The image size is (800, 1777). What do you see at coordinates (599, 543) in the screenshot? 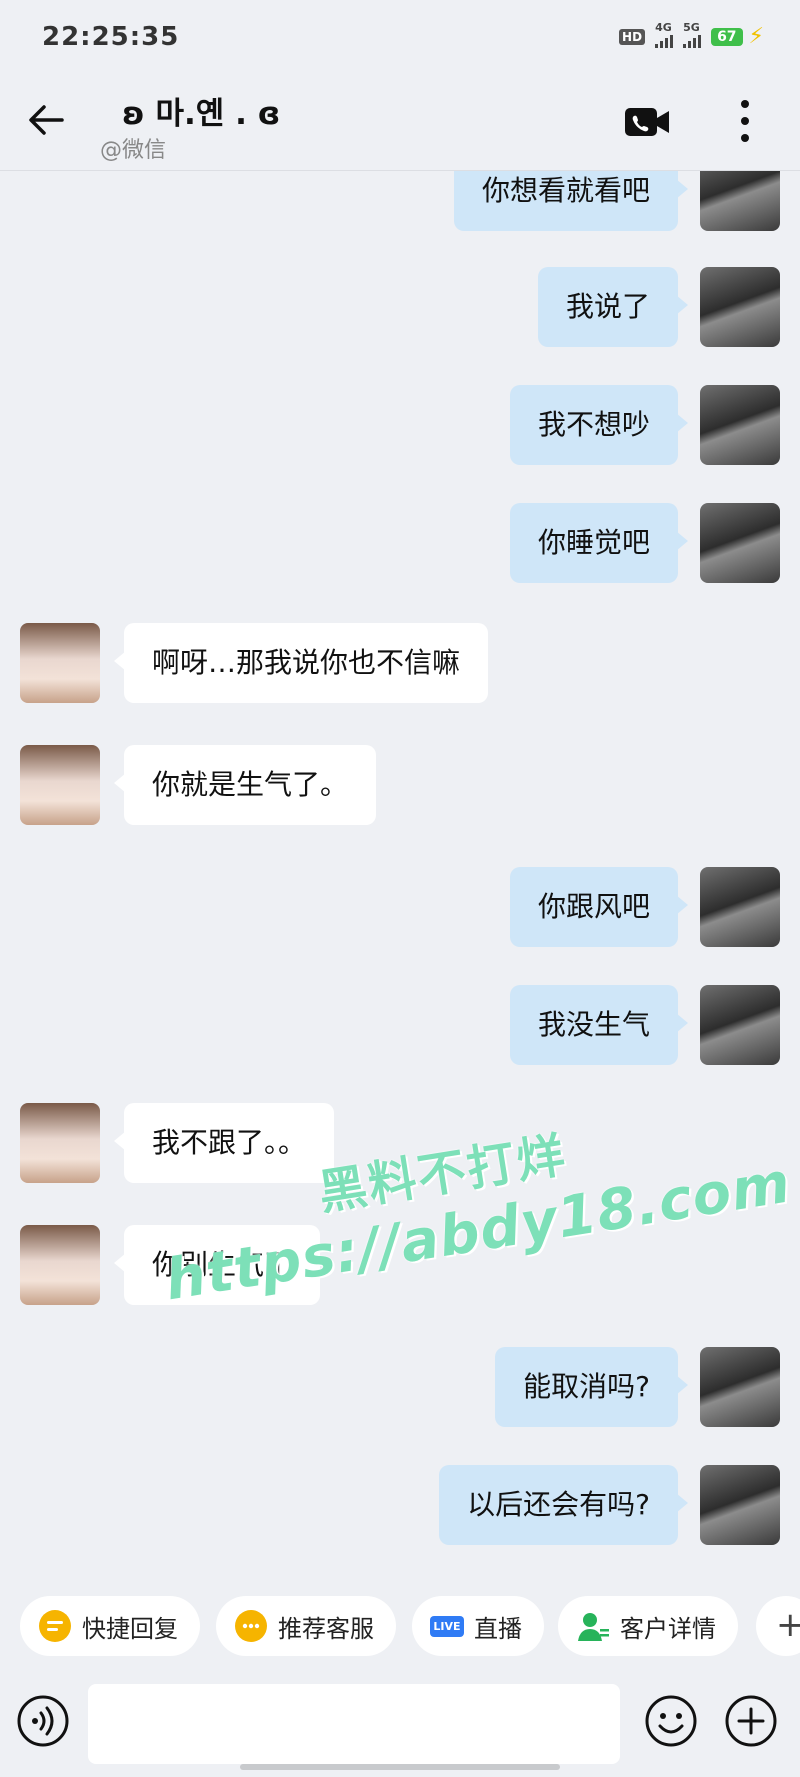
I see `outgoing-message: 你睡觉吧` at bounding box center [599, 543].